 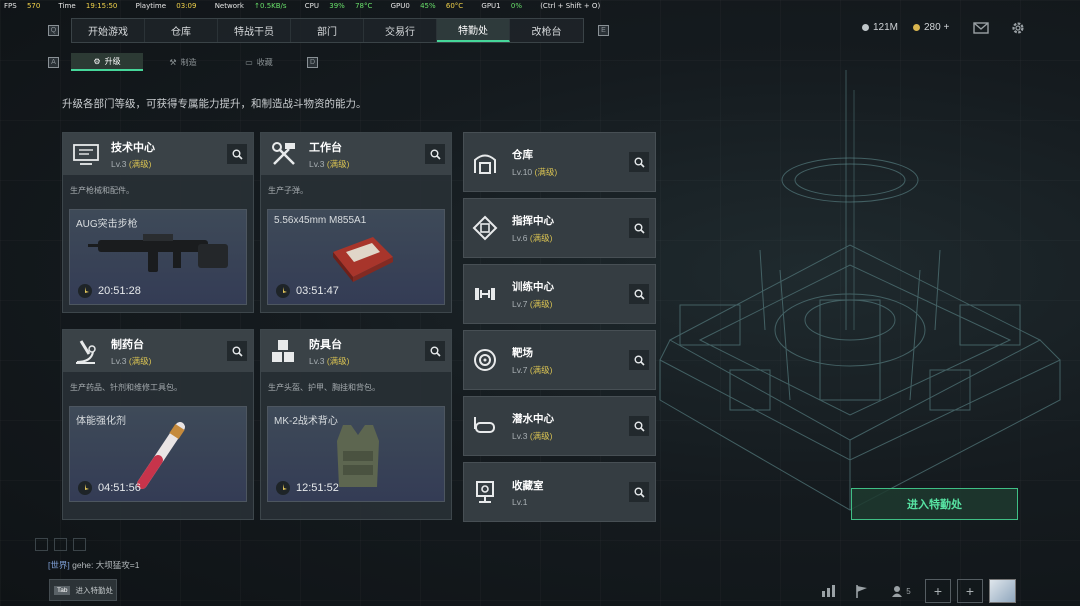 I want to click on nav-next-key: E, so click(x=603, y=30).